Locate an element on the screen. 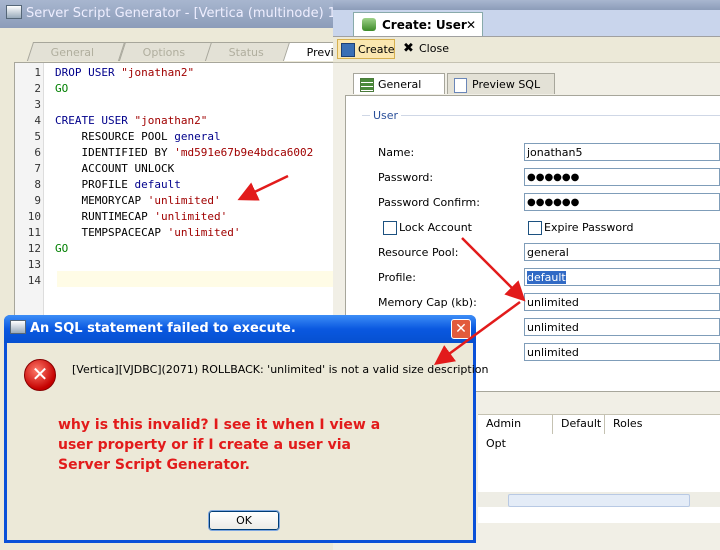  grid-icon is located at coordinates (367, 85).